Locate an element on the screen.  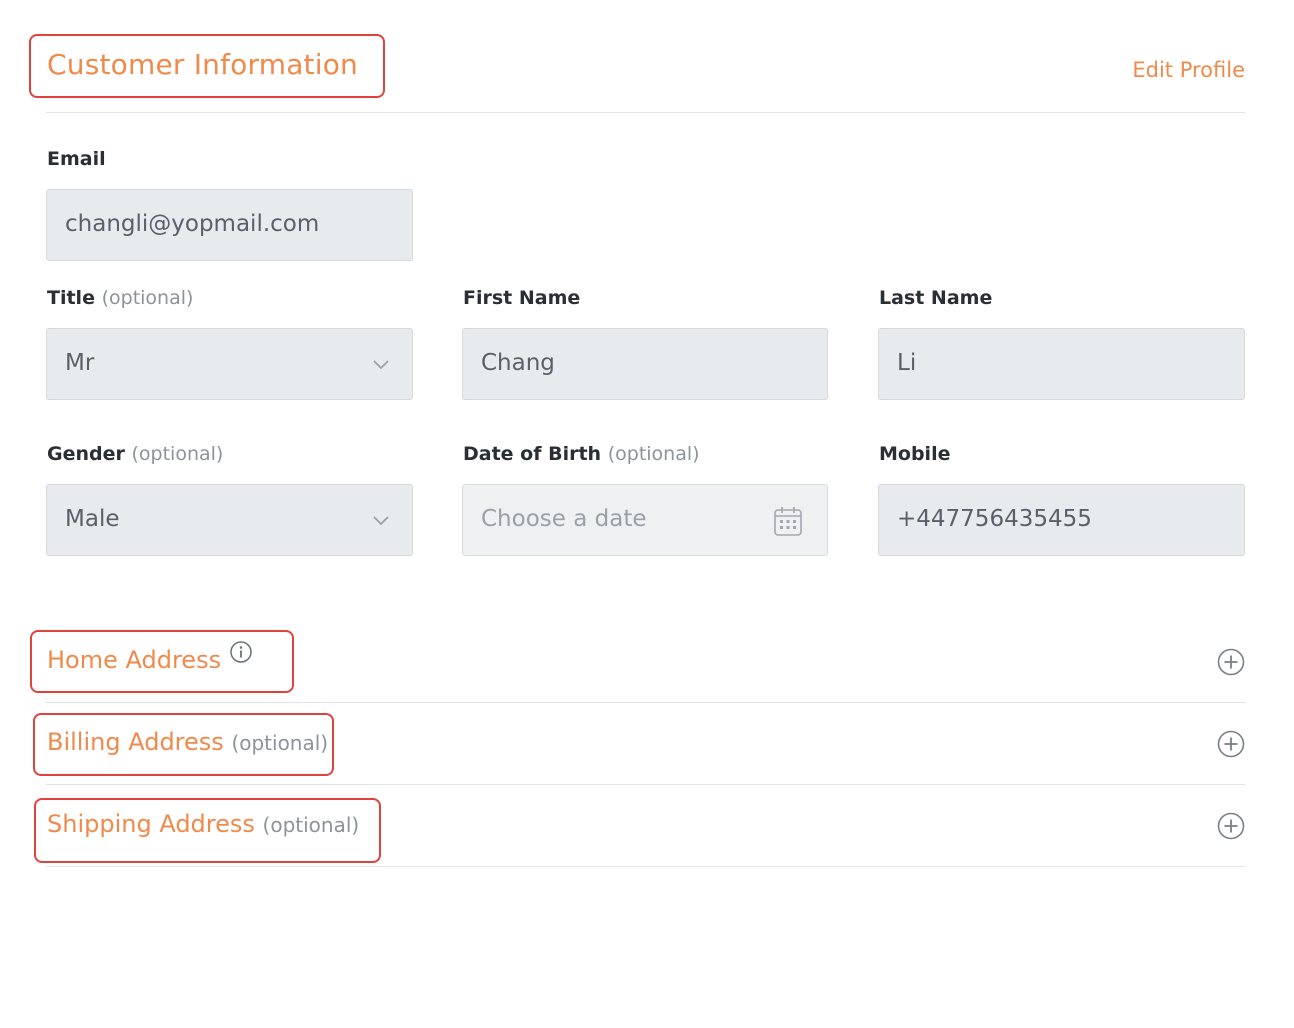
title-label: Title (optional) is located at coordinates (120, 298).